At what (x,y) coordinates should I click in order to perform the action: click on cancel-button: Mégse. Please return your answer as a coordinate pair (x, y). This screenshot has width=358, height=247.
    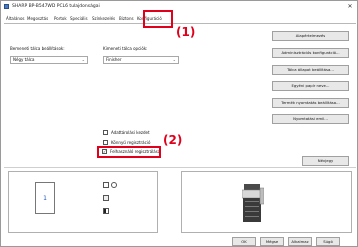
    Looking at the image, I should click on (272, 241).